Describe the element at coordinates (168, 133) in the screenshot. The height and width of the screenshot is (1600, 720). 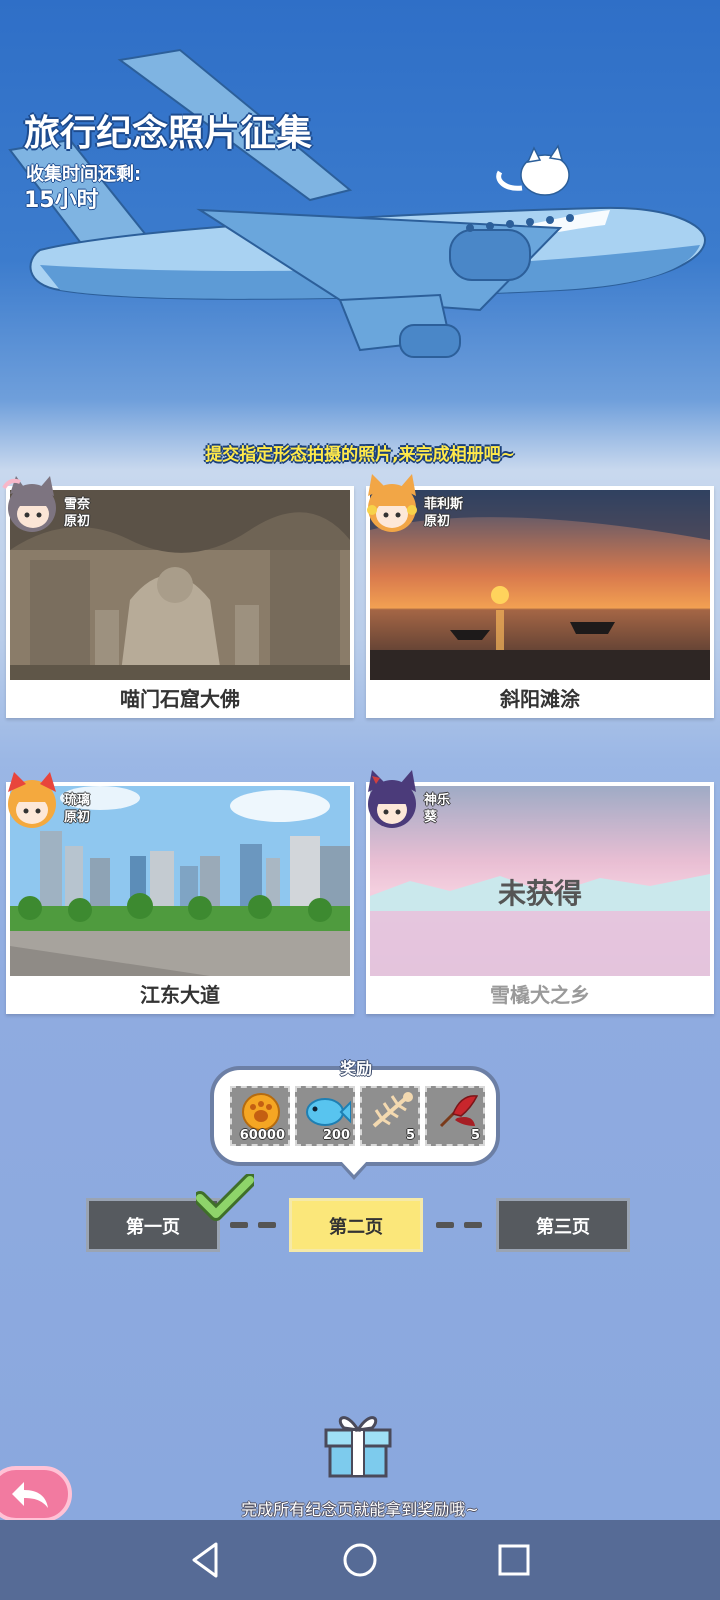
I see `event-title: 旅行纪念照片征集` at that location.